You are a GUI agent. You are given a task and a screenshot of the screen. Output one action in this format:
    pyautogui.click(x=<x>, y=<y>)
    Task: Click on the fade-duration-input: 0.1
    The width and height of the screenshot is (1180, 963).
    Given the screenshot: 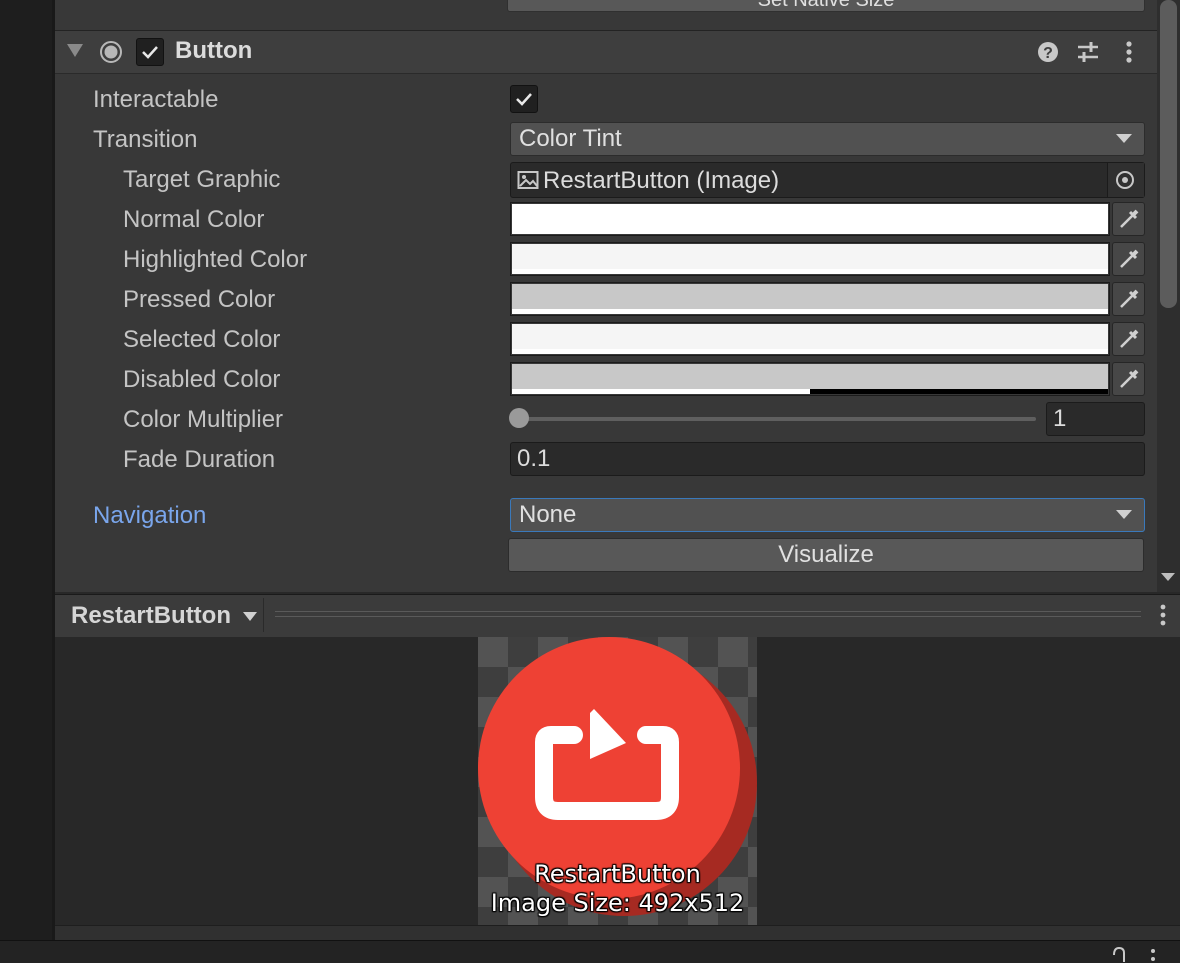 What is the action you would take?
    pyautogui.click(x=827, y=459)
    